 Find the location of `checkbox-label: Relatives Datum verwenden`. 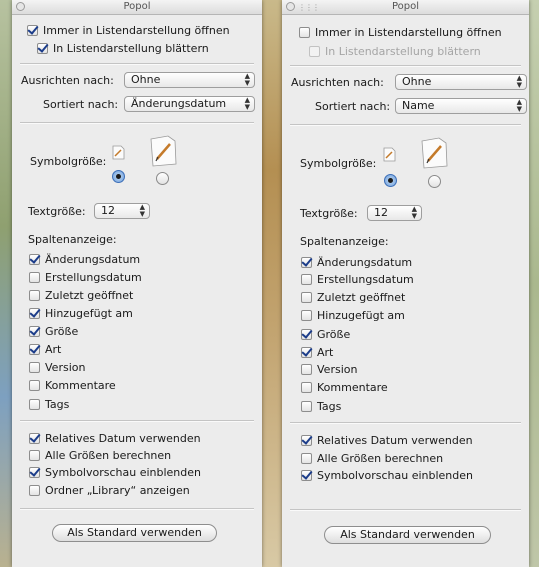

checkbox-label: Relatives Datum verwenden is located at coordinates (395, 440).